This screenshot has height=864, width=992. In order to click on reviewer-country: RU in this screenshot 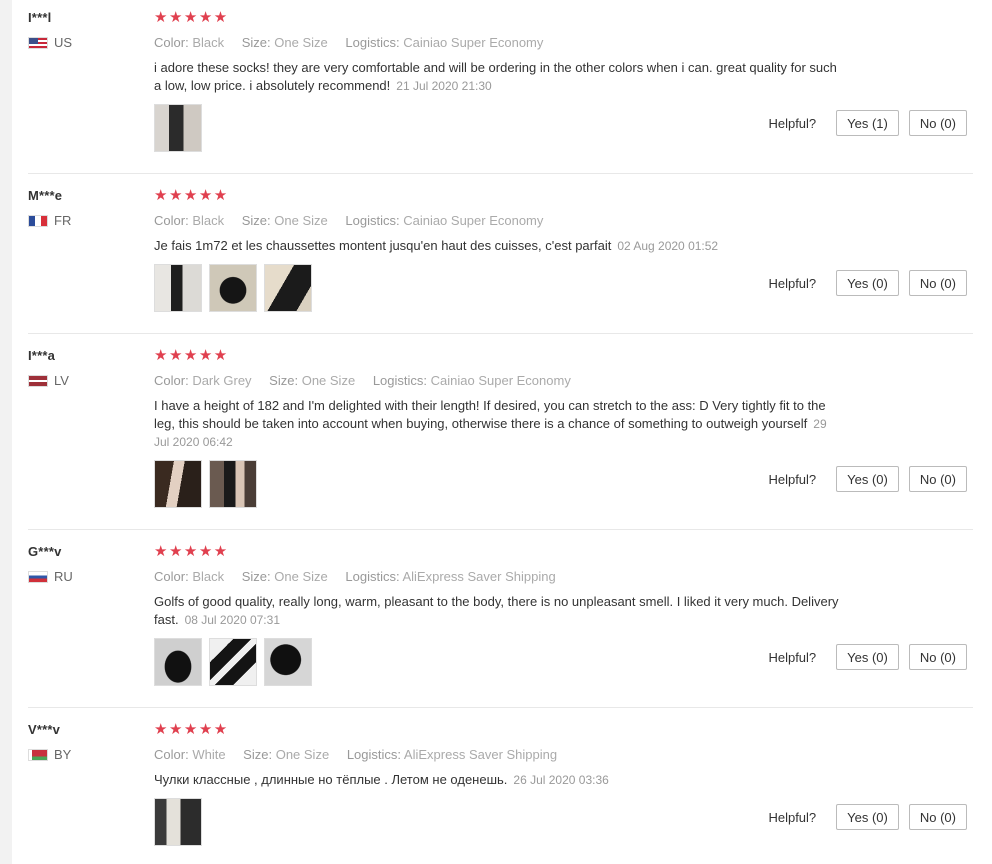, I will do `click(50, 576)`.